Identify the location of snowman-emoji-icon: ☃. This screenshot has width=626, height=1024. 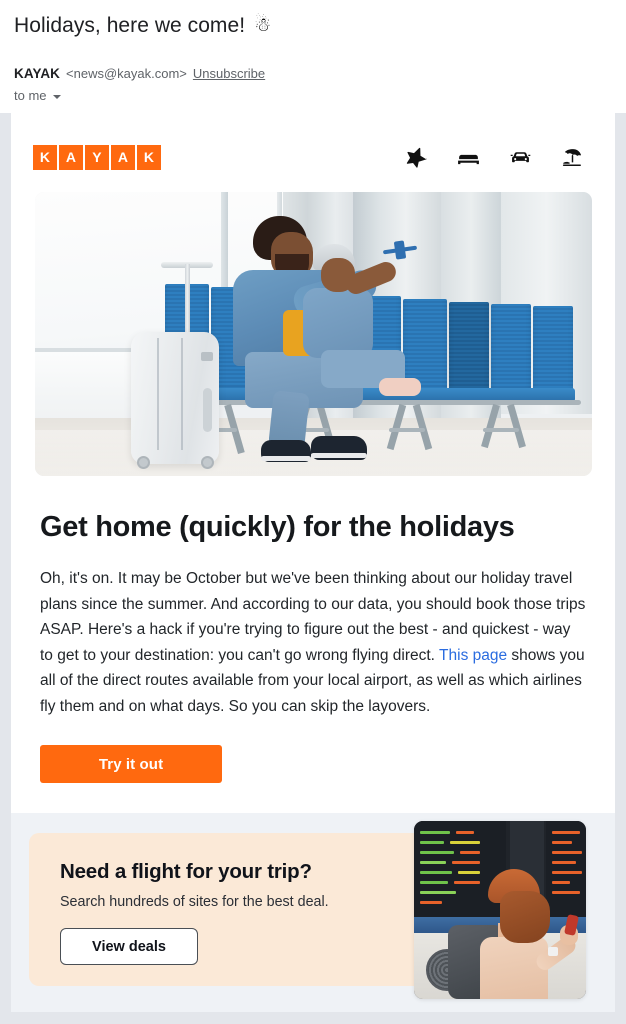
(263, 25).